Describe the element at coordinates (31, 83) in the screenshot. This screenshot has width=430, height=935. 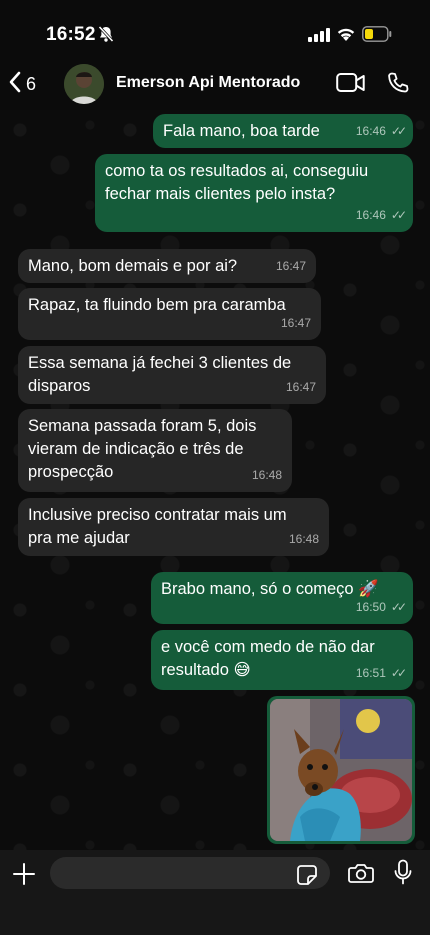
I see `unread-count: 6` at that location.